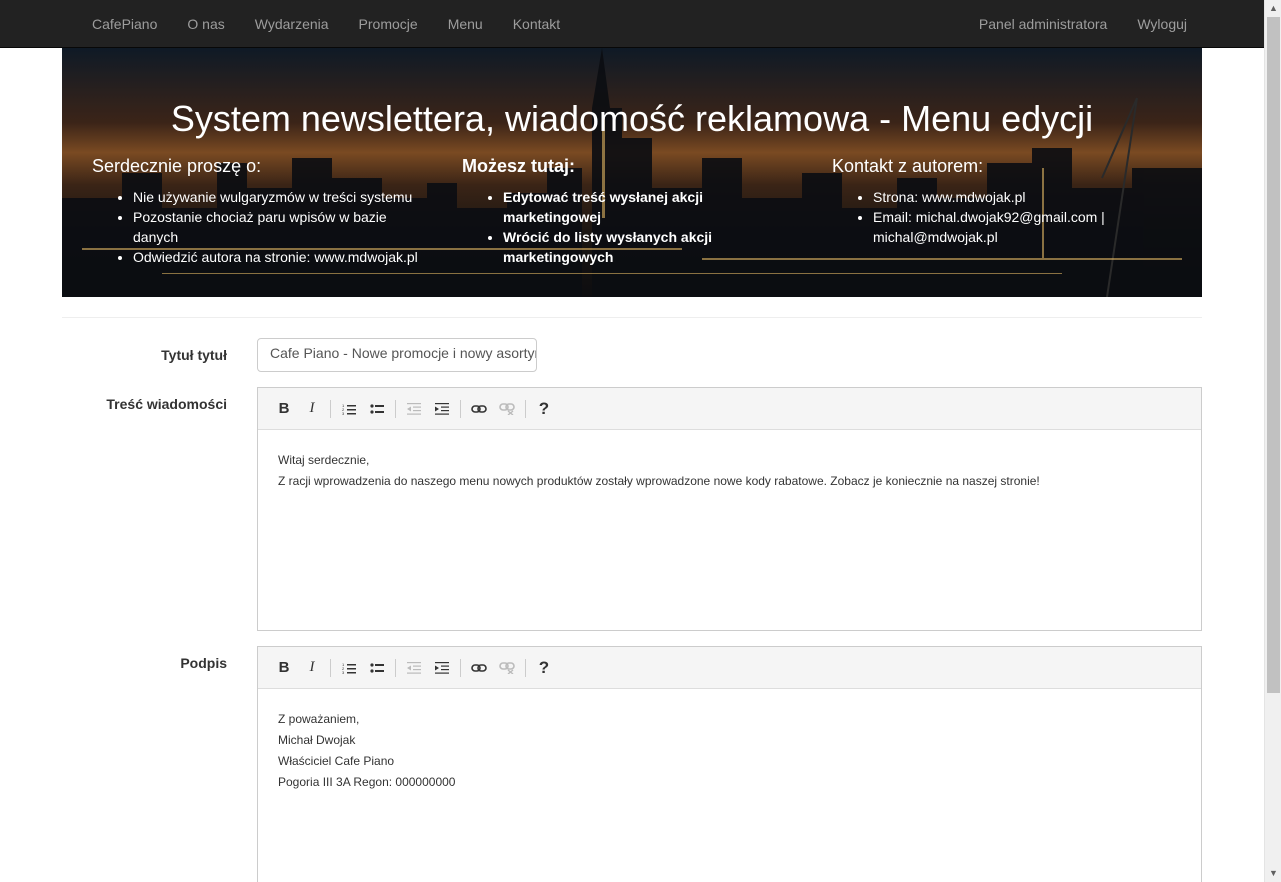 This screenshot has height=882, width=1281. What do you see at coordinates (388, 24) in the screenshot?
I see `nav-promocje: Promocje` at bounding box center [388, 24].